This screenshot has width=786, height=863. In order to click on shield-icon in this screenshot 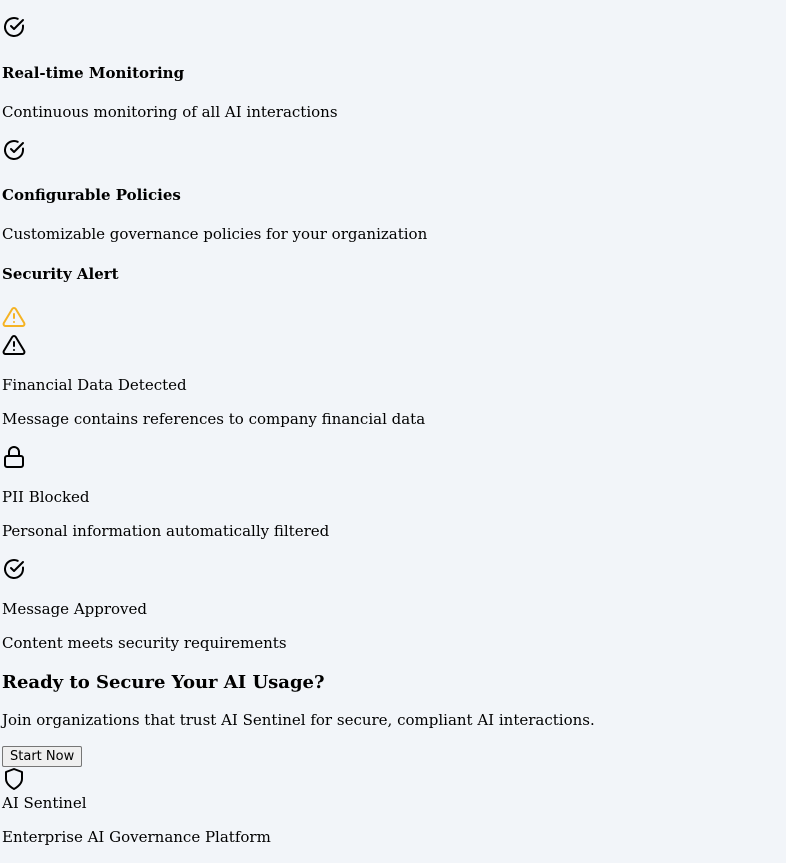, I will do `click(14, 779)`.